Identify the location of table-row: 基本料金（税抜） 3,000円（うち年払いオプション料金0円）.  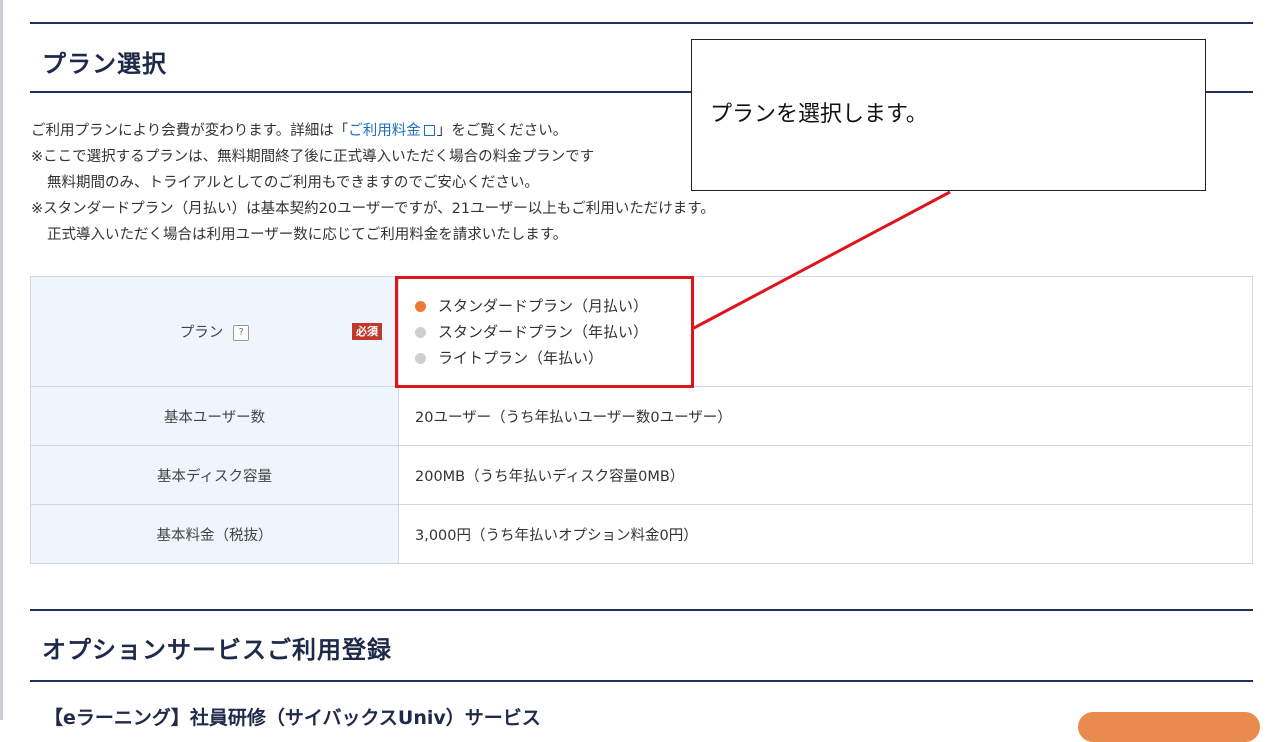
(641, 534).